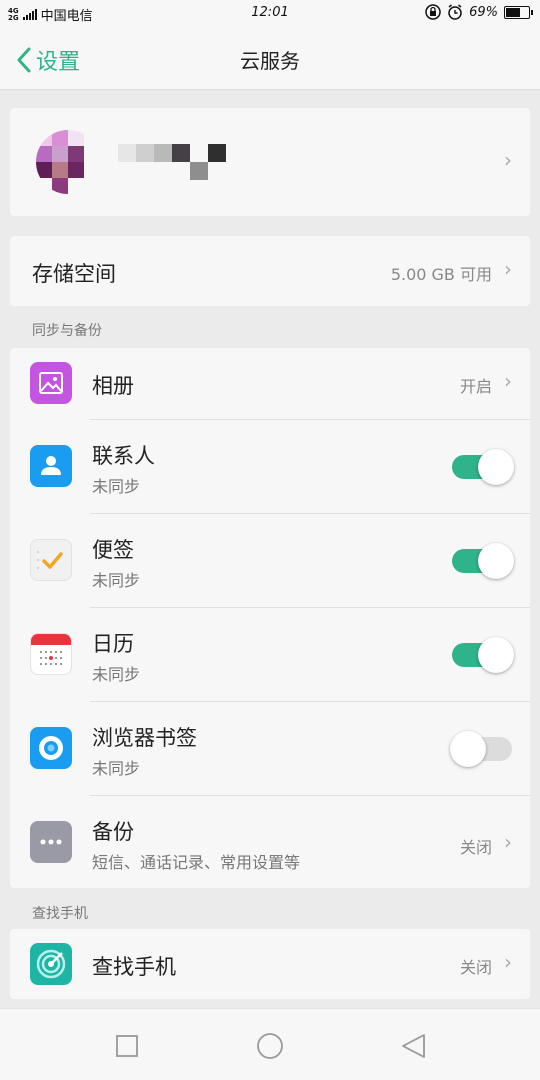 The width and height of the screenshot is (540, 1080). Describe the element at coordinates (113, 386) in the screenshot. I see `sync-item-title: 相册` at that location.